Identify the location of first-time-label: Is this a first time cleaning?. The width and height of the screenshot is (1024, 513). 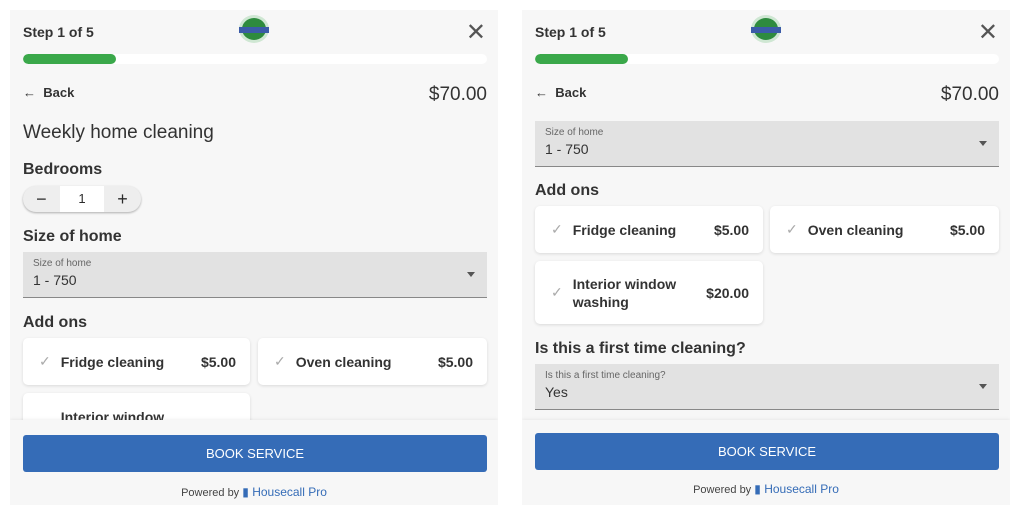
(640, 348).